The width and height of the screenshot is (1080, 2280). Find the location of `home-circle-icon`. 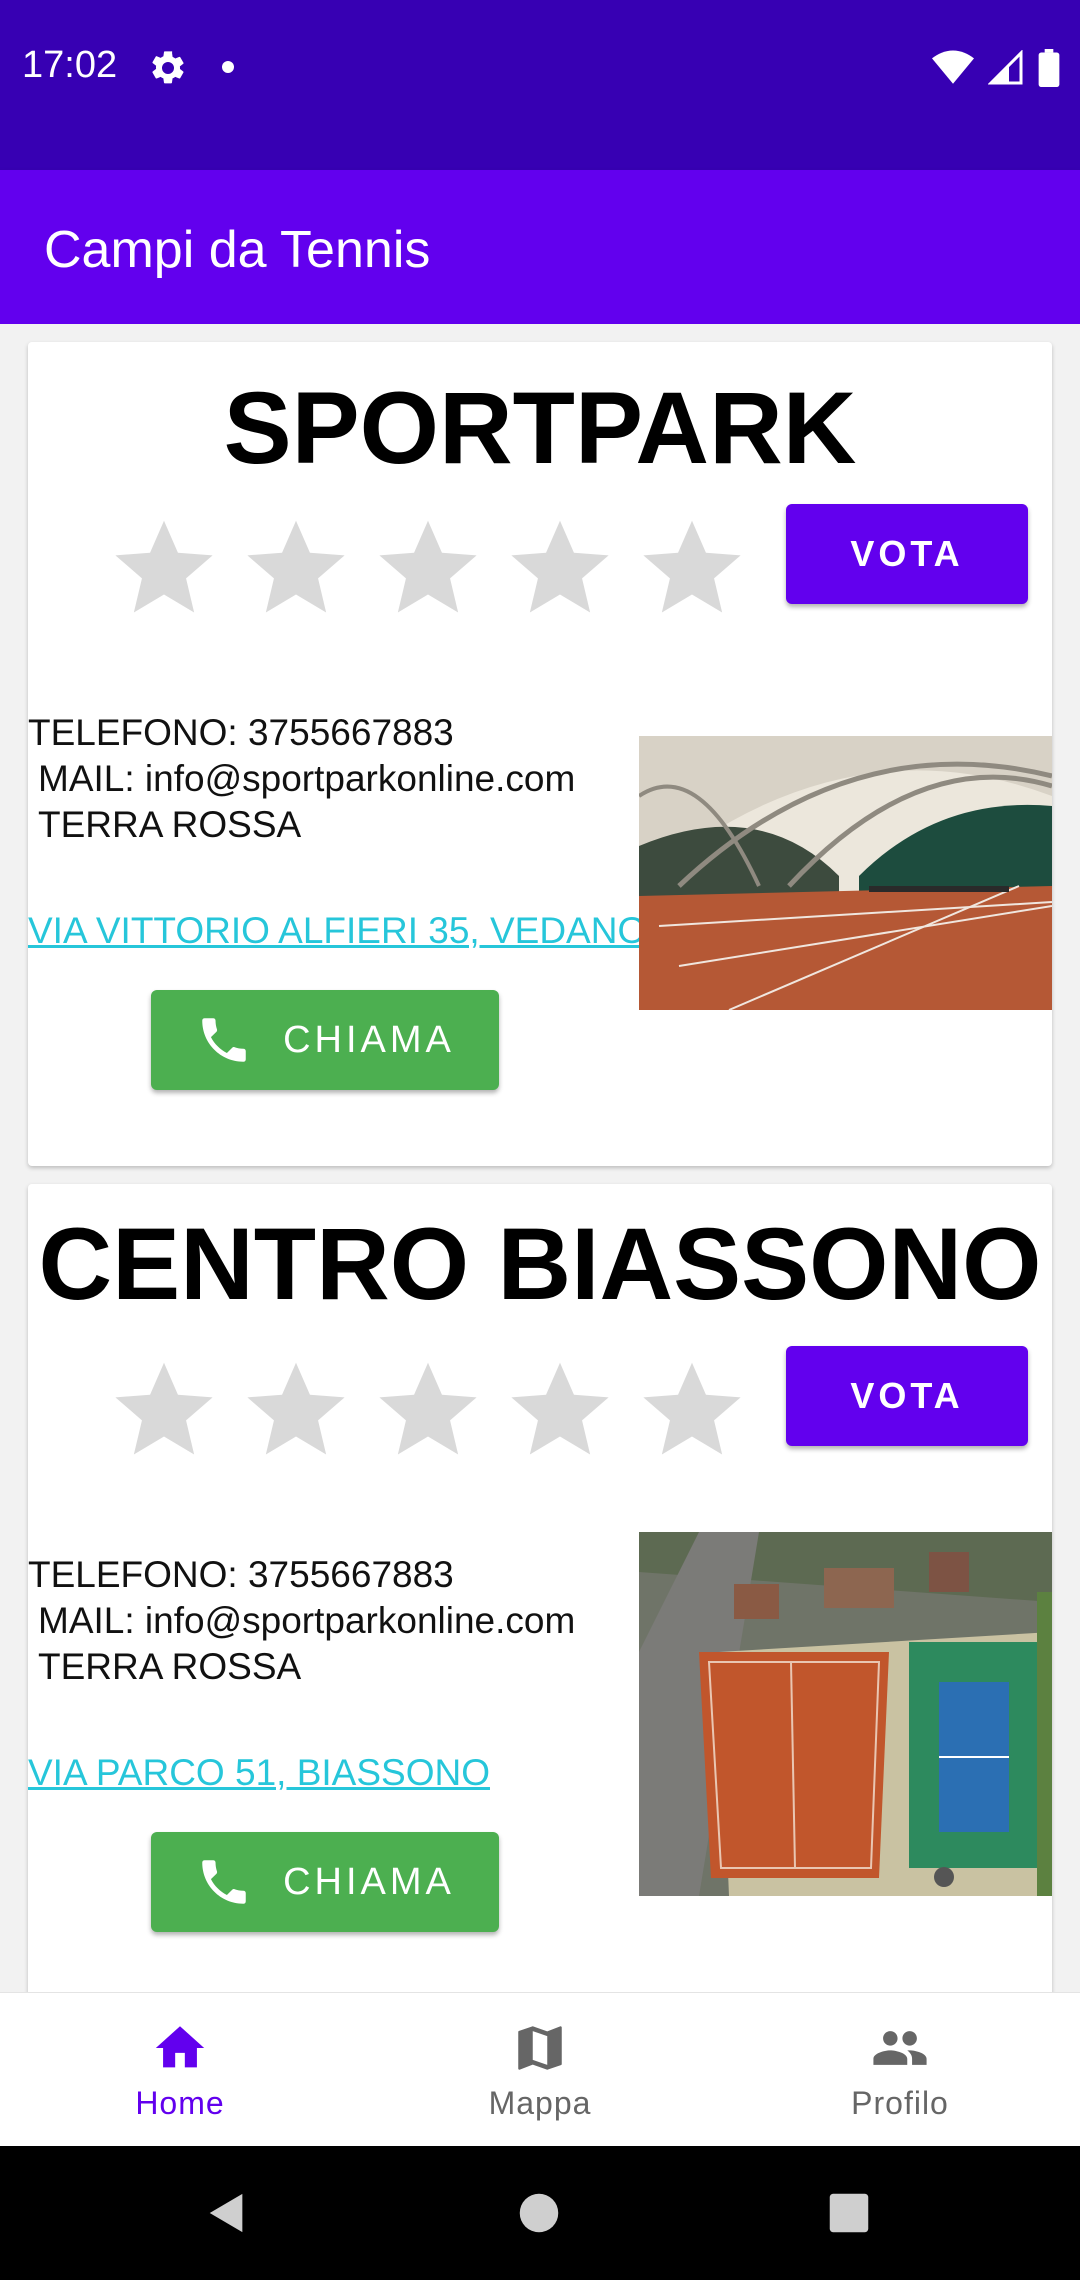

home-circle-icon is located at coordinates (539, 2213).